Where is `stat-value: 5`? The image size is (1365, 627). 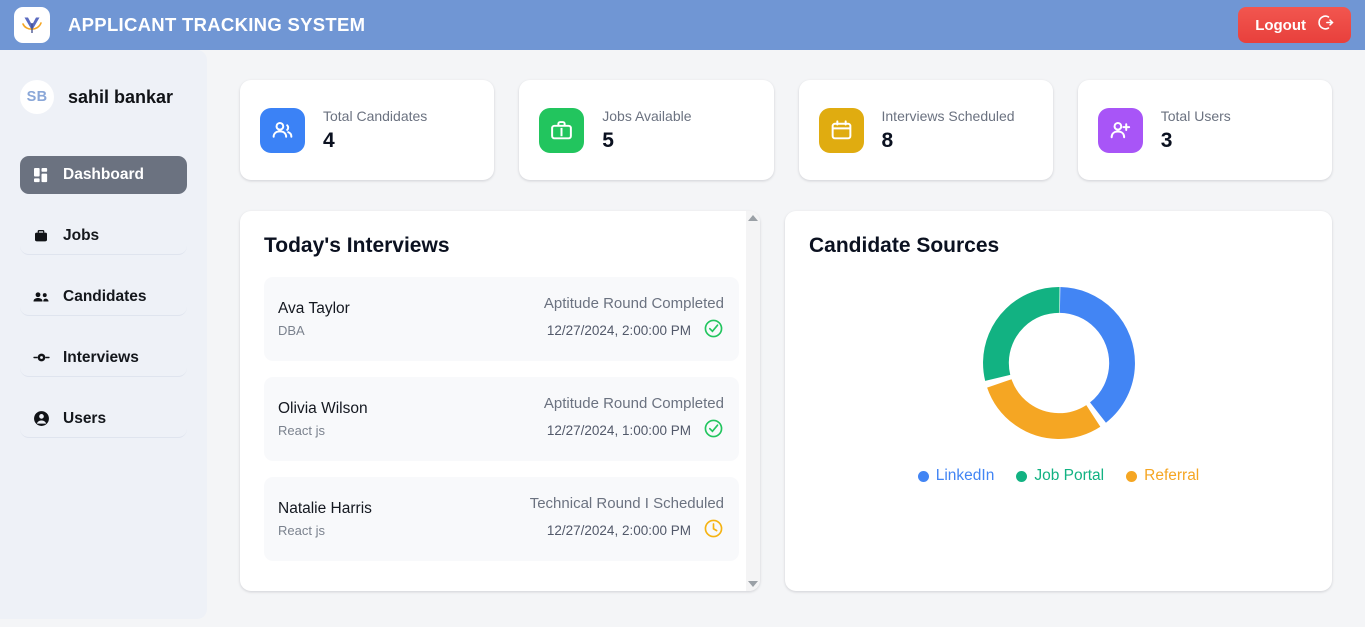
stat-value: 5 is located at coordinates (608, 140).